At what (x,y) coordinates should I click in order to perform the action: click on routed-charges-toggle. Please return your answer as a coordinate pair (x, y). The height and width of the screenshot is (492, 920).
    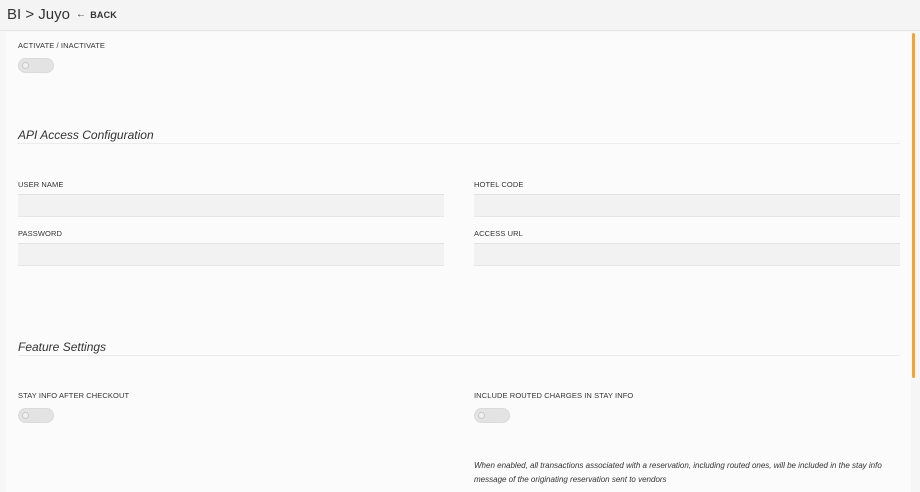
    Looking at the image, I should click on (492, 415).